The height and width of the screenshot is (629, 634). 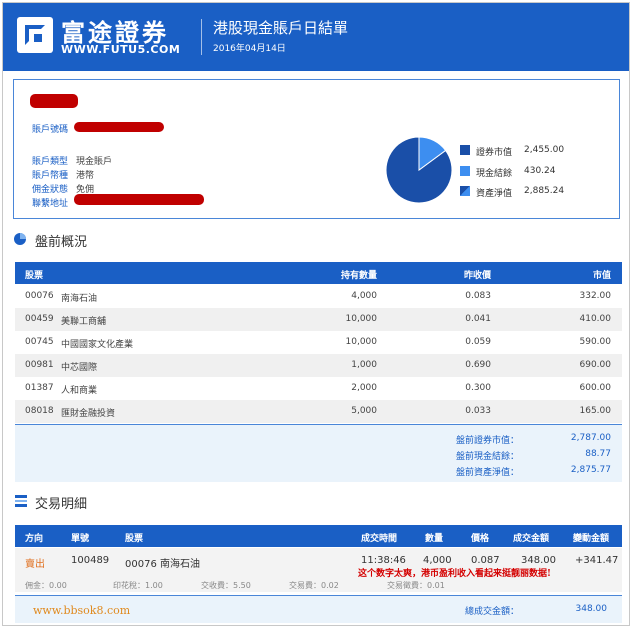 I want to click on holding-name: 美聯工商舖, so click(x=84, y=322).